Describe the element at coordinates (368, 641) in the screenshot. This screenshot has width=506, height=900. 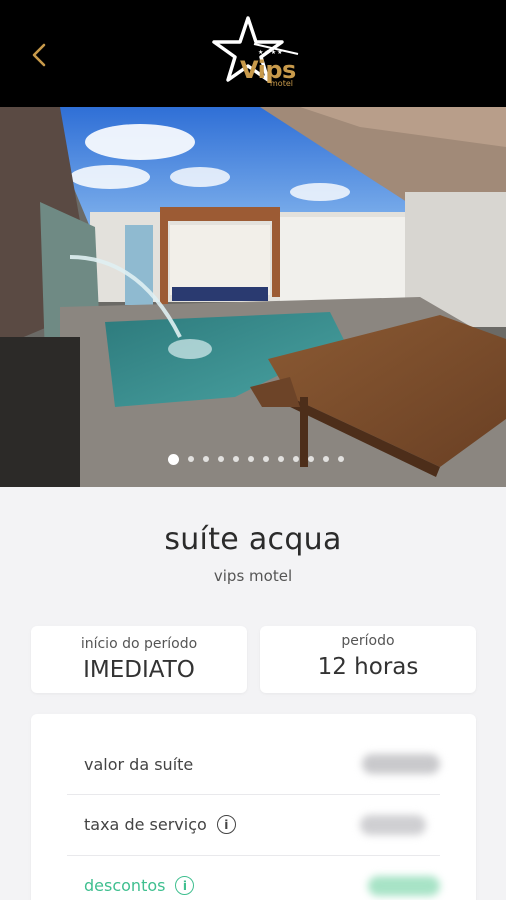
I see `period-duration-label: período` at that location.